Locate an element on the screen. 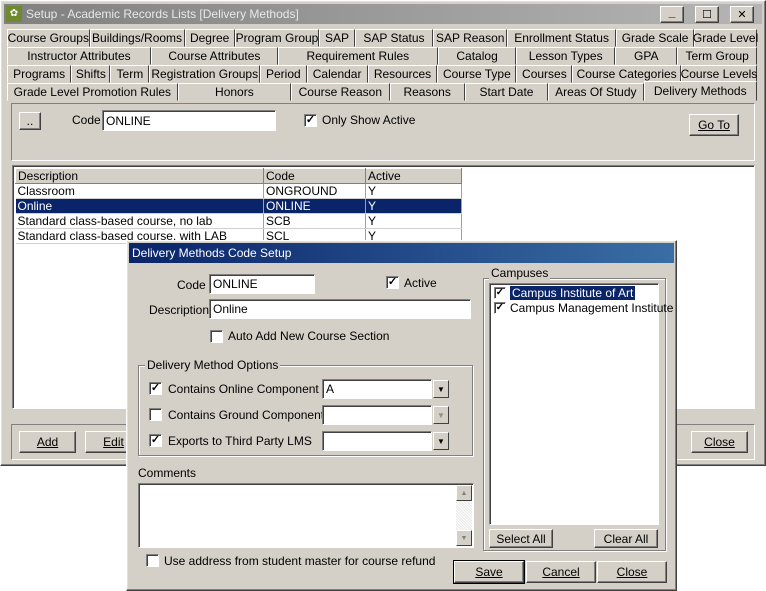  select-all-button: Select All is located at coordinates (521, 538).